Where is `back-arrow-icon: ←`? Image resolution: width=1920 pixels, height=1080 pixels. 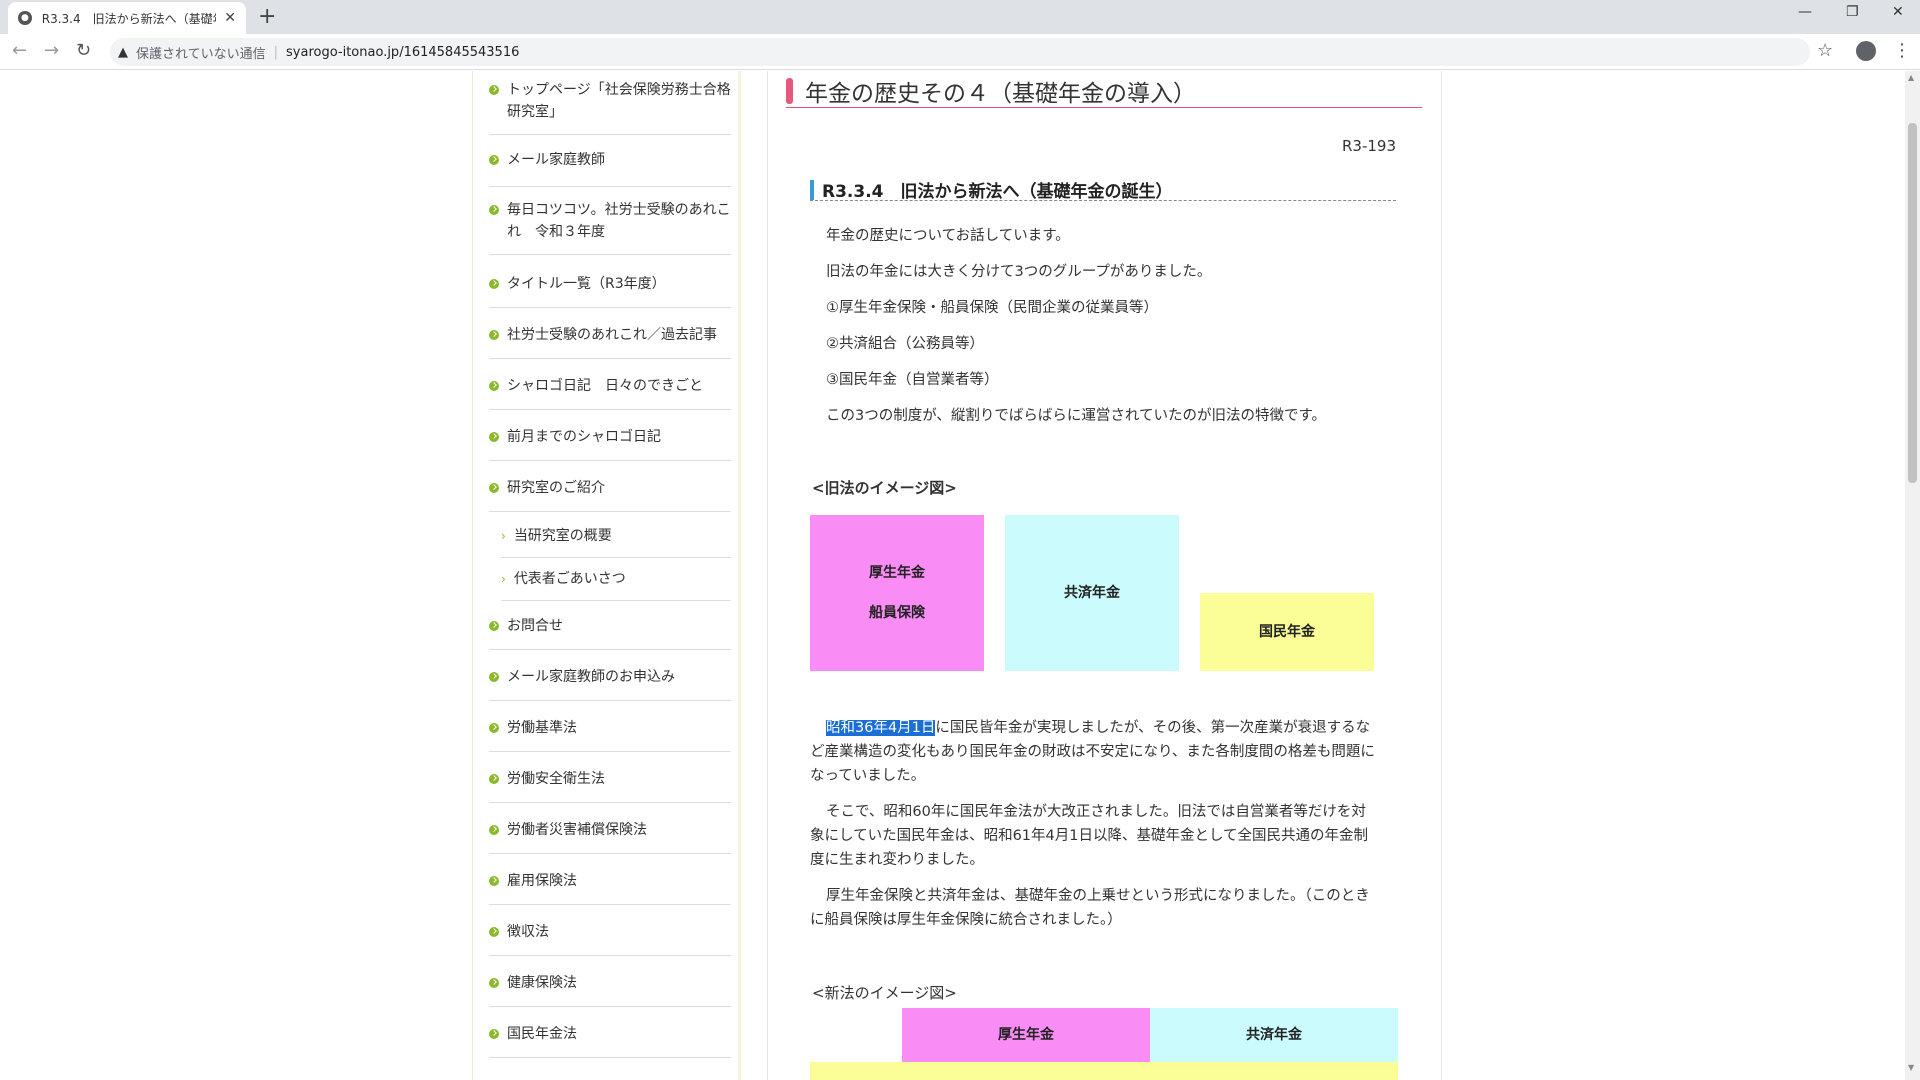 back-arrow-icon: ← is located at coordinates (19, 50).